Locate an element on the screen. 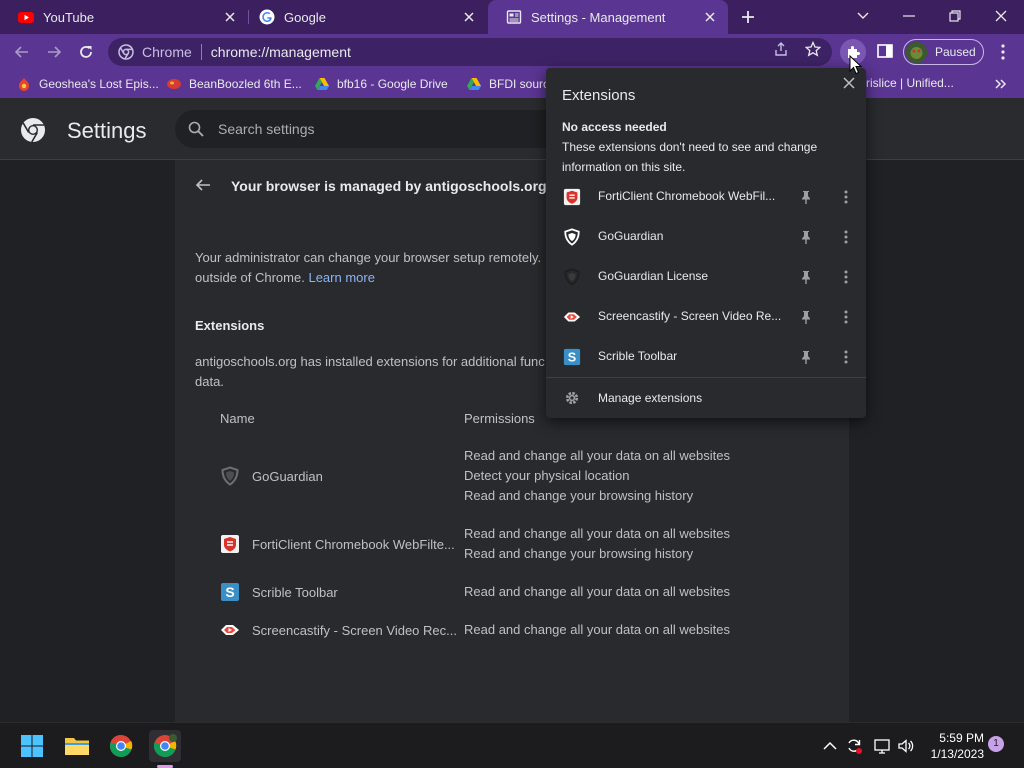 The height and width of the screenshot is (768, 1024). bookmarks-overflow-button is located at coordinates (1001, 84).